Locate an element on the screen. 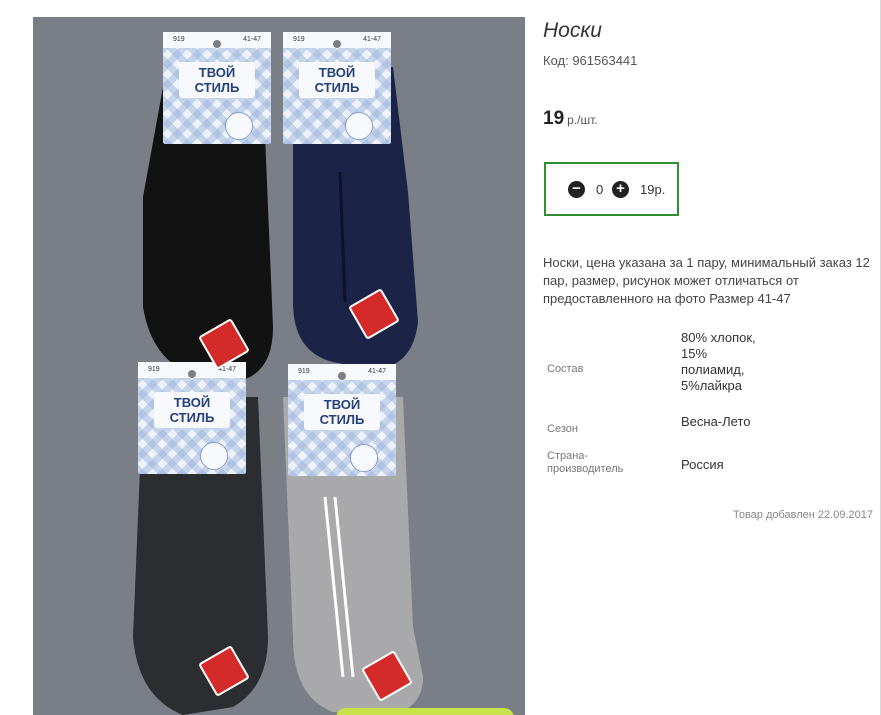 This screenshot has width=881, height=715. property-label-country: Страна-производитель is located at coordinates (585, 462).